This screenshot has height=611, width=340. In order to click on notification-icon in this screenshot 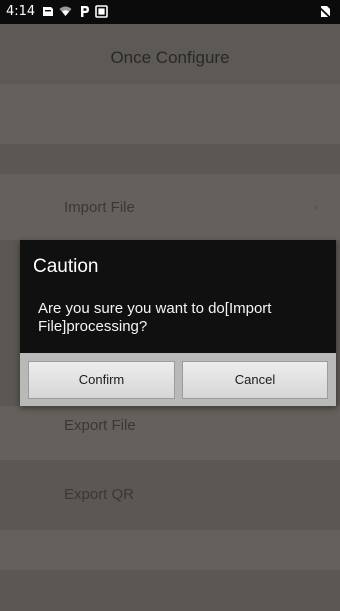, I will do `click(47, 11)`.